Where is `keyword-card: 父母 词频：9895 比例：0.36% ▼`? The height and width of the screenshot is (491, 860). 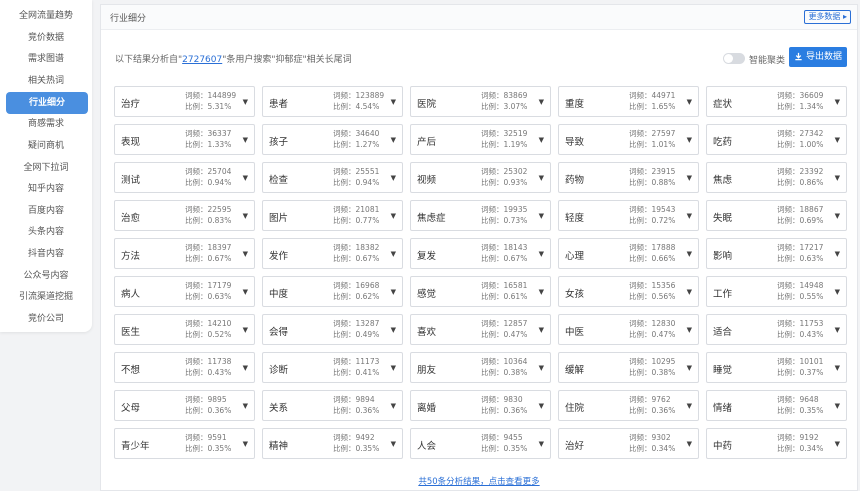
keyword-card: 父母 词频：9895 比例：0.36% ▼ is located at coordinates (184, 405).